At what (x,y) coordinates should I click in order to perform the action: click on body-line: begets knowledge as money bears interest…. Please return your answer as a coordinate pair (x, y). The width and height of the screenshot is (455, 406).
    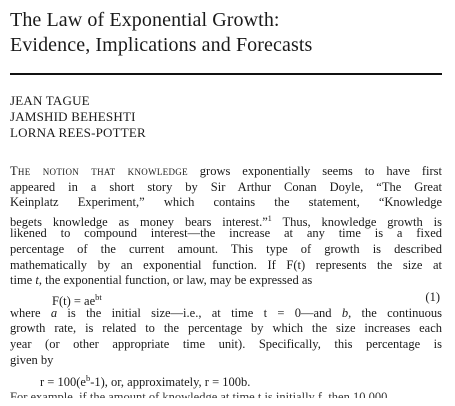
    Looking at the image, I should click on (226, 221).